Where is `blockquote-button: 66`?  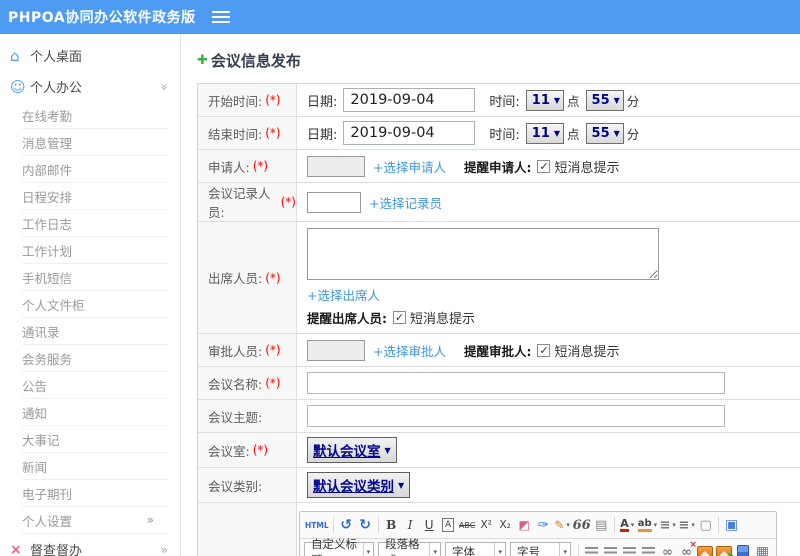 blockquote-button: 66 is located at coordinates (582, 525).